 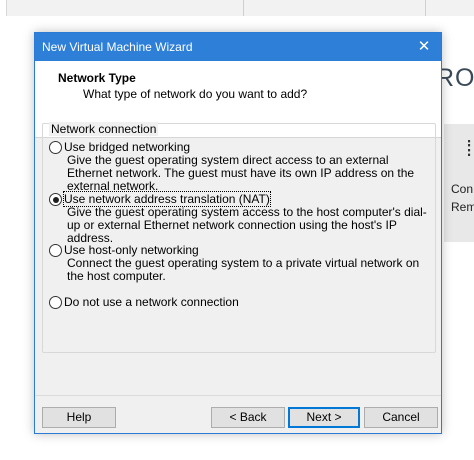 What do you see at coordinates (462, 189) in the screenshot?
I see `background-partial-text: Con` at bounding box center [462, 189].